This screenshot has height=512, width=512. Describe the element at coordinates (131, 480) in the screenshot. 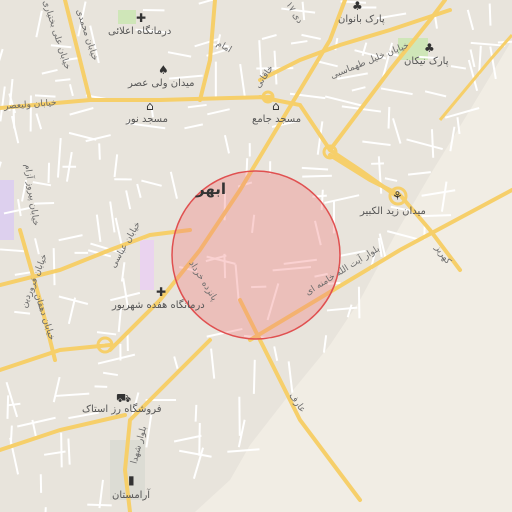

I see `cemetery-icon: ▮` at that location.